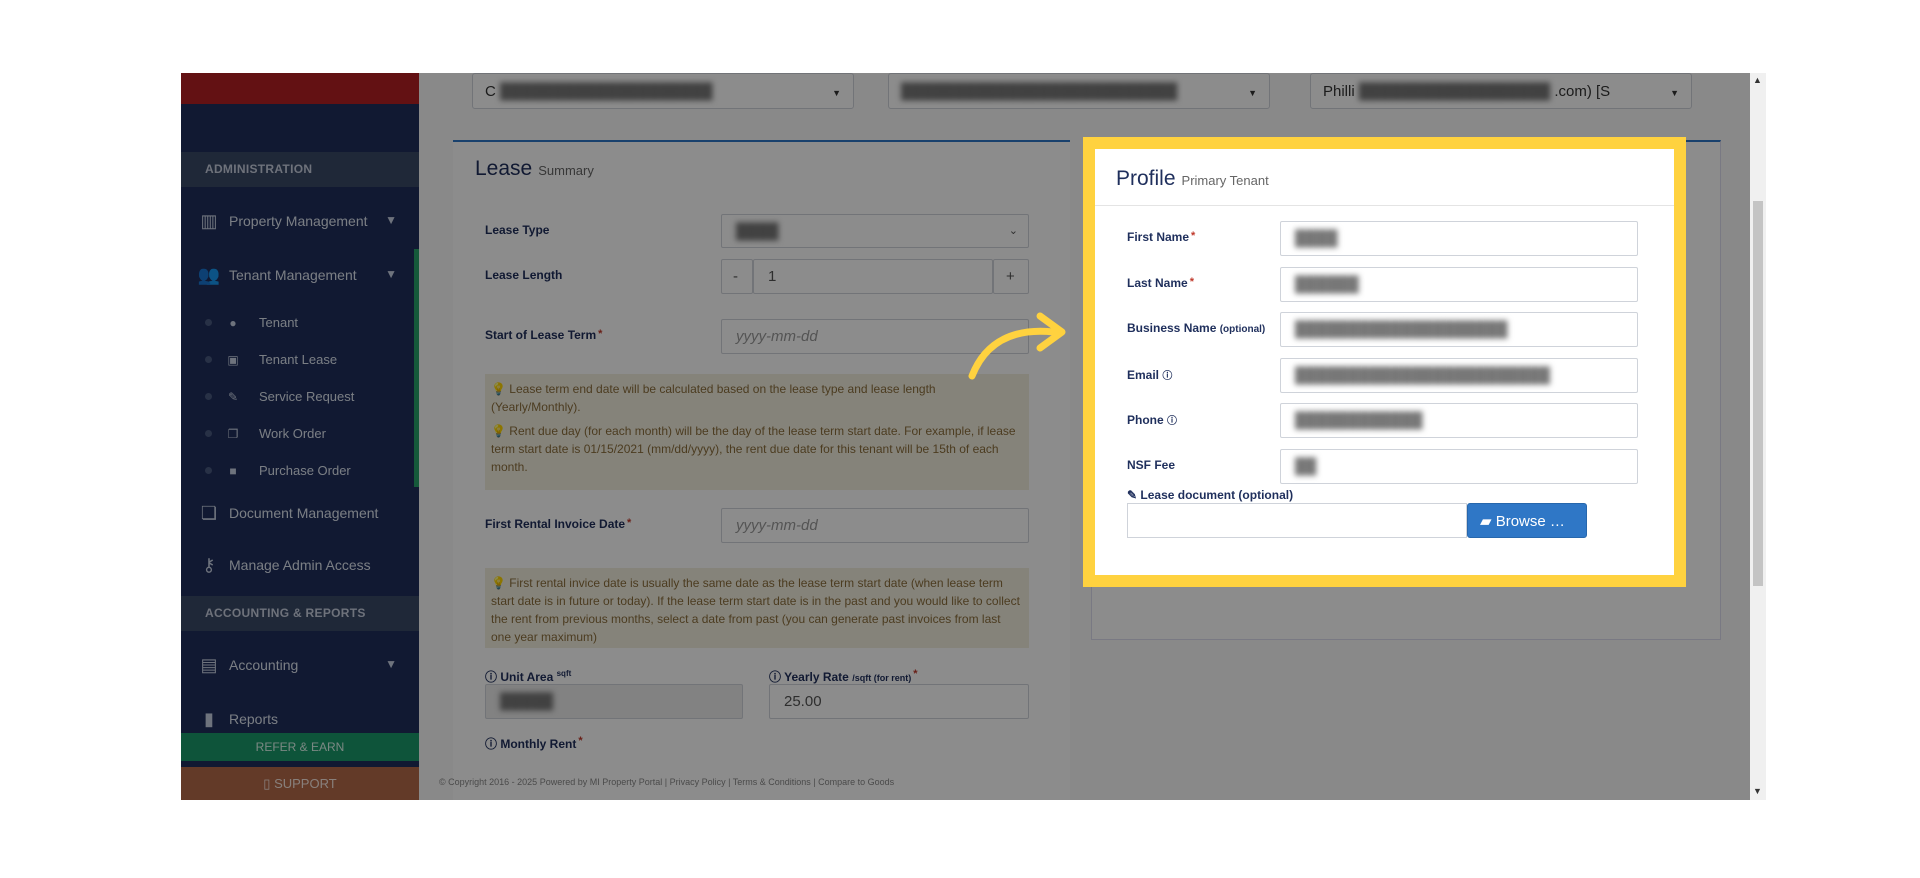 Image resolution: width=1920 pixels, height=878 pixels. What do you see at coordinates (209, 274) in the screenshot?
I see `users-icon: 👥` at bounding box center [209, 274].